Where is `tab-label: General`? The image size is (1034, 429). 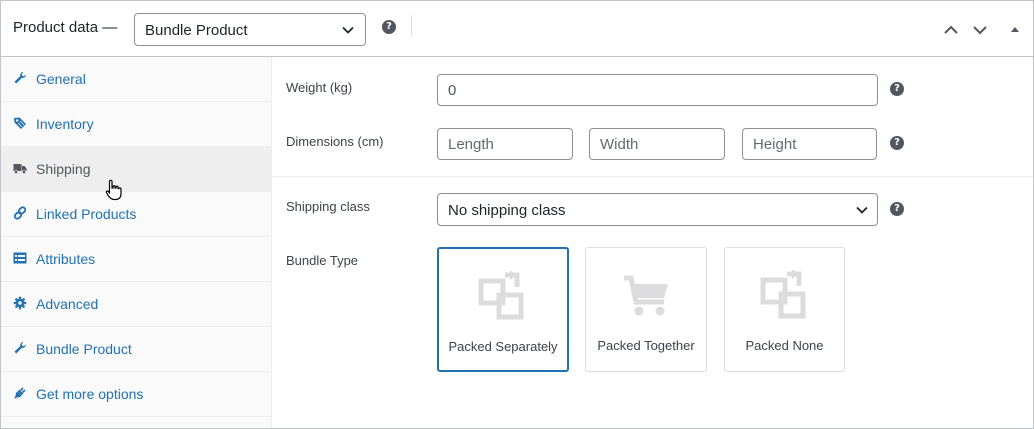 tab-label: General is located at coordinates (61, 79).